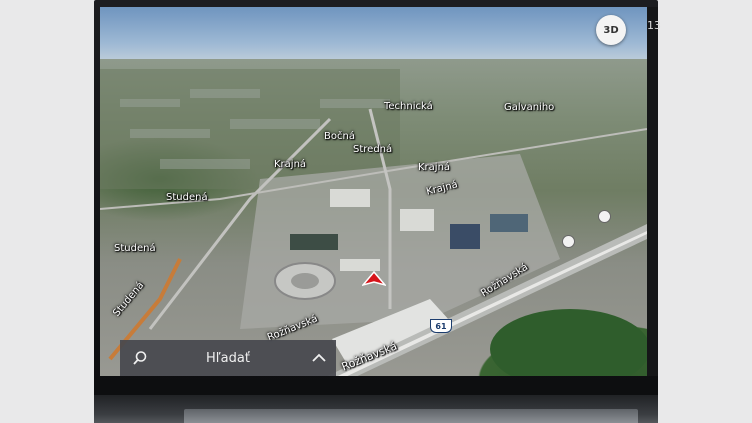 This screenshot has height=423, width=752. Describe the element at coordinates (231, 358) in the screenshot. I see `search-label: Hľadať` at that location.